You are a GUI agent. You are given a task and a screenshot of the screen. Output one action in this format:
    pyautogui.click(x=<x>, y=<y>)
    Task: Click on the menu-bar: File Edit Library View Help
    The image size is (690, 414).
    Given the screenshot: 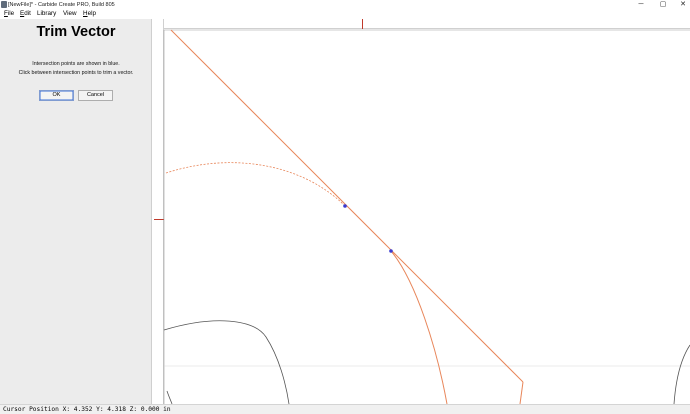 What is the action you would take?
    pyautogui.click(x=345, y=14)
    